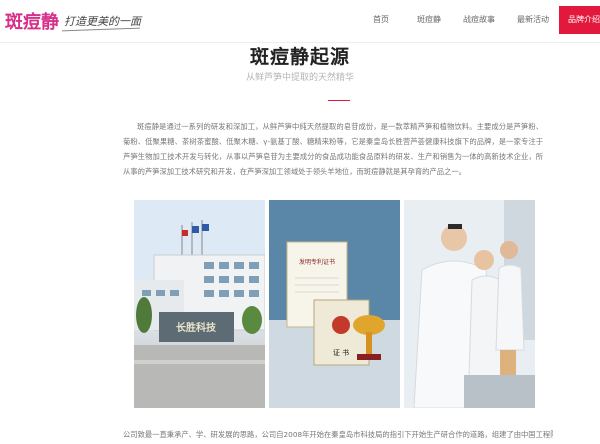 Image resolution: width=600 pixels, height=444 pixels. What do you see at coordinates (102, 21) in the screenshot?
I see `logo-slogan: 打造更美的一面` at bounding box center [102, 21].